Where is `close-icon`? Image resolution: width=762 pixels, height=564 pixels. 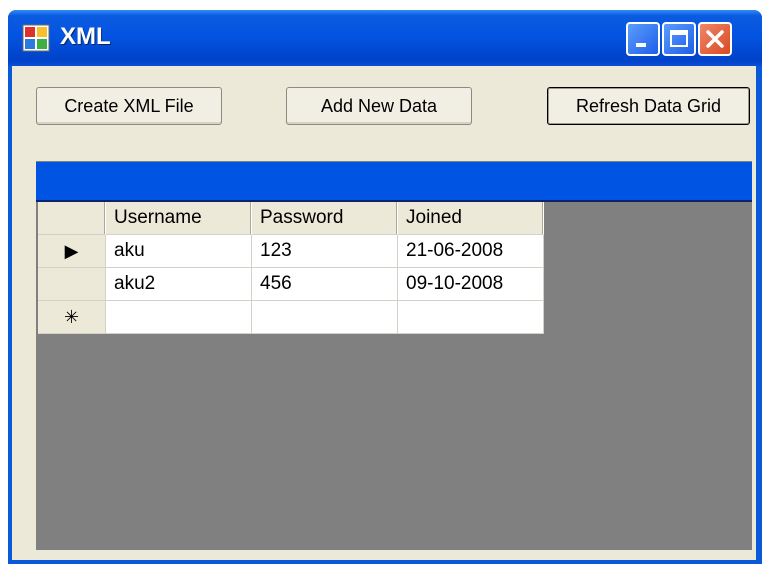
close-icon is located at coordinates (715, 39).